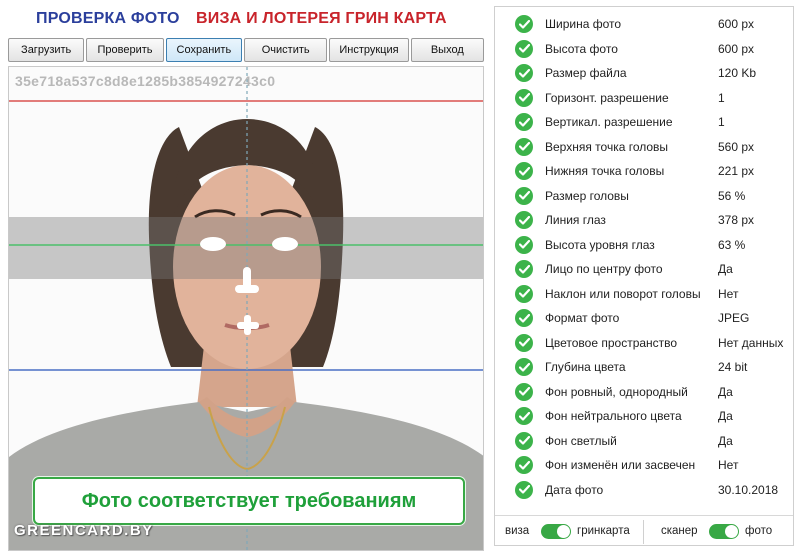  Describe the element at coordinates (644, 220) in the screenshot. I see `check-row: Линия глаз 378 px` at that location.